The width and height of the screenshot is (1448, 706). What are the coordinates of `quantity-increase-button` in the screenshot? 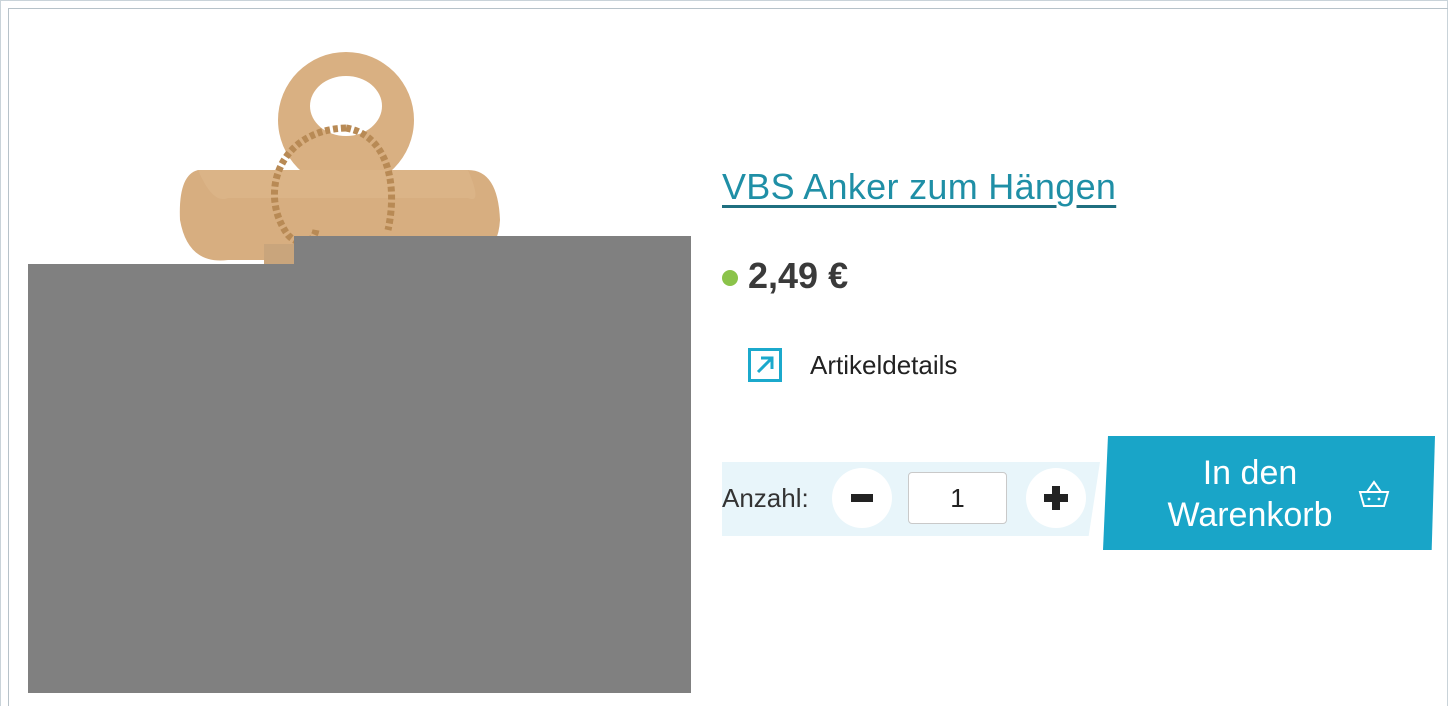 It's located at (1056, 498).